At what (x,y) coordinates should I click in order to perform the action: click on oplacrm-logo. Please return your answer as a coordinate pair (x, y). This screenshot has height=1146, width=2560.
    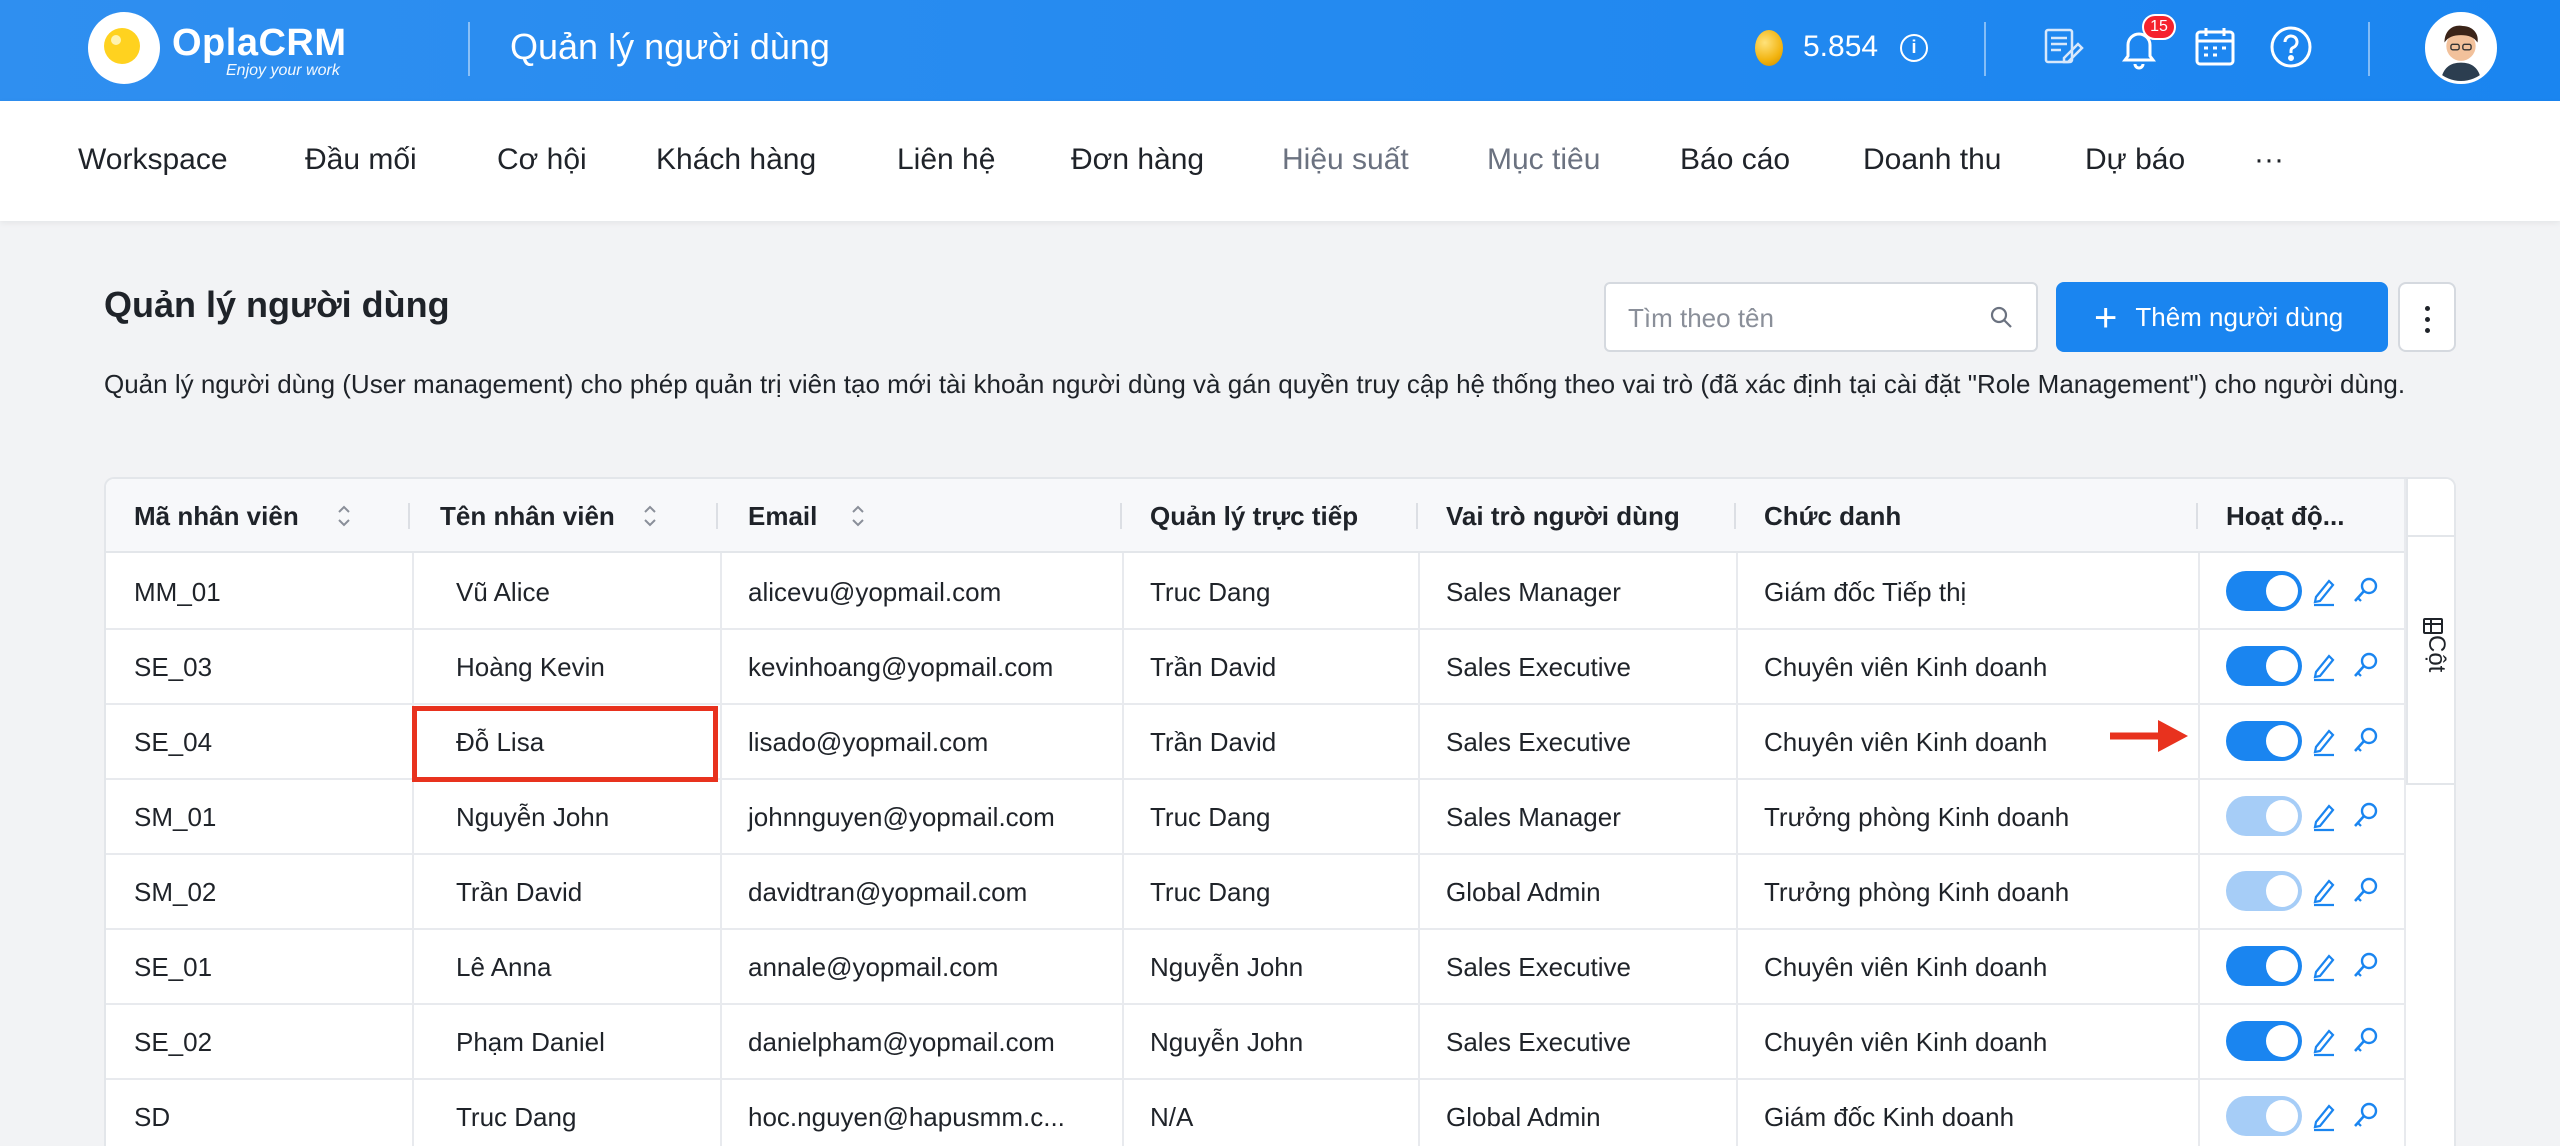
    Looking at the image, I should click on (124, 48).